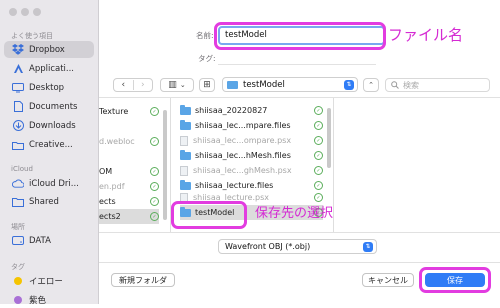 This screenshot has width=500, height=308. What do you see at coordinates (53, 106) in the screenshot?
I see `sidebar-item-label: Documents` at bounding box center [53, 106].